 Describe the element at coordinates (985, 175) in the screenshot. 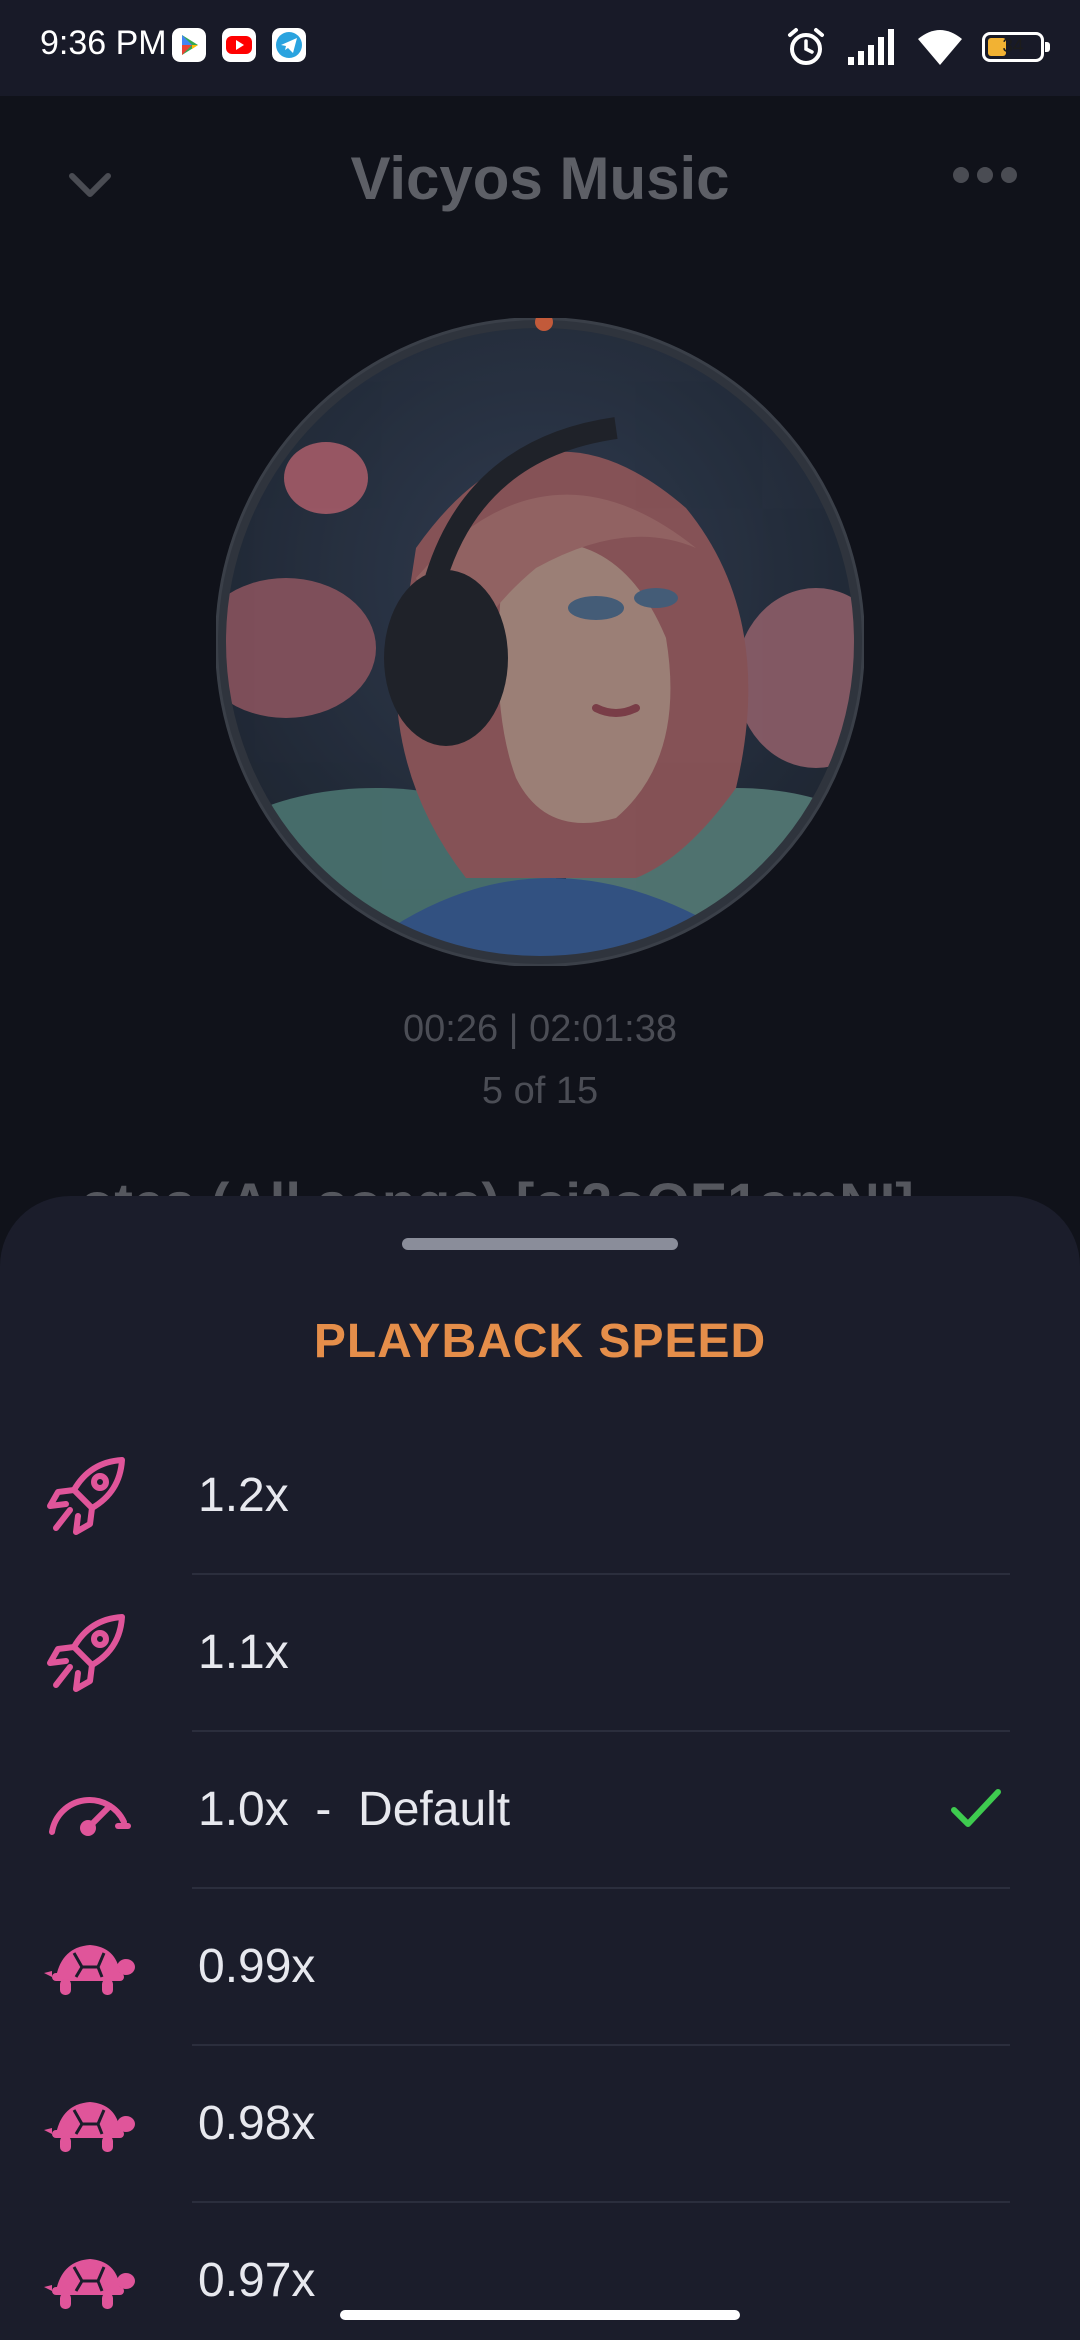

I see `more-options-icon` at that location.